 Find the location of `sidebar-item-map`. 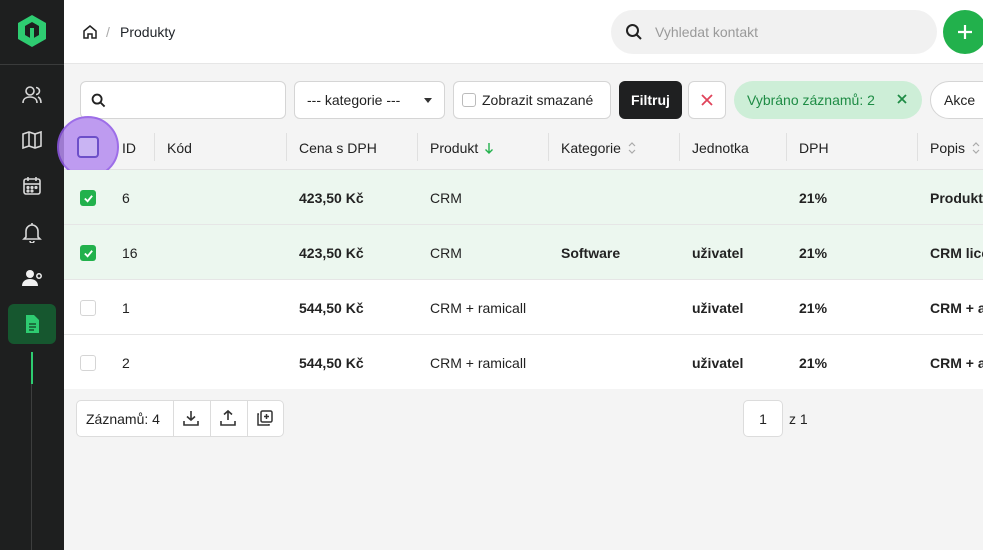

sidebar-item-map is located at coordinates (32, 140).